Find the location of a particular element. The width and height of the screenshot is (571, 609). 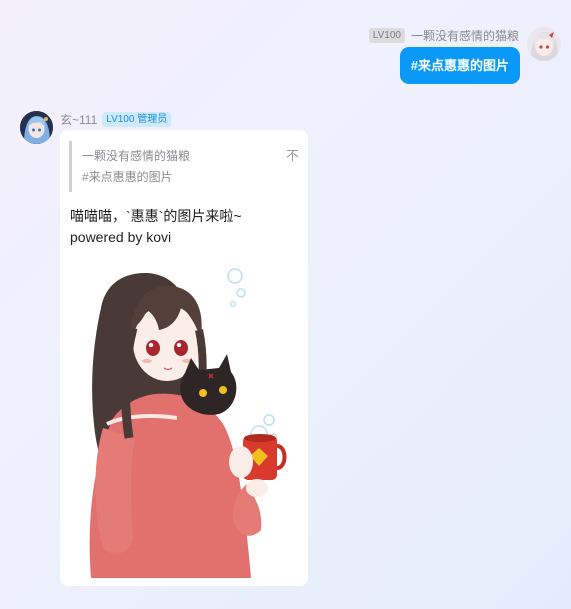

message-text-line: 喵喵喵，`惠惠`的图片来啦~ is located at coordinates (156, 216).